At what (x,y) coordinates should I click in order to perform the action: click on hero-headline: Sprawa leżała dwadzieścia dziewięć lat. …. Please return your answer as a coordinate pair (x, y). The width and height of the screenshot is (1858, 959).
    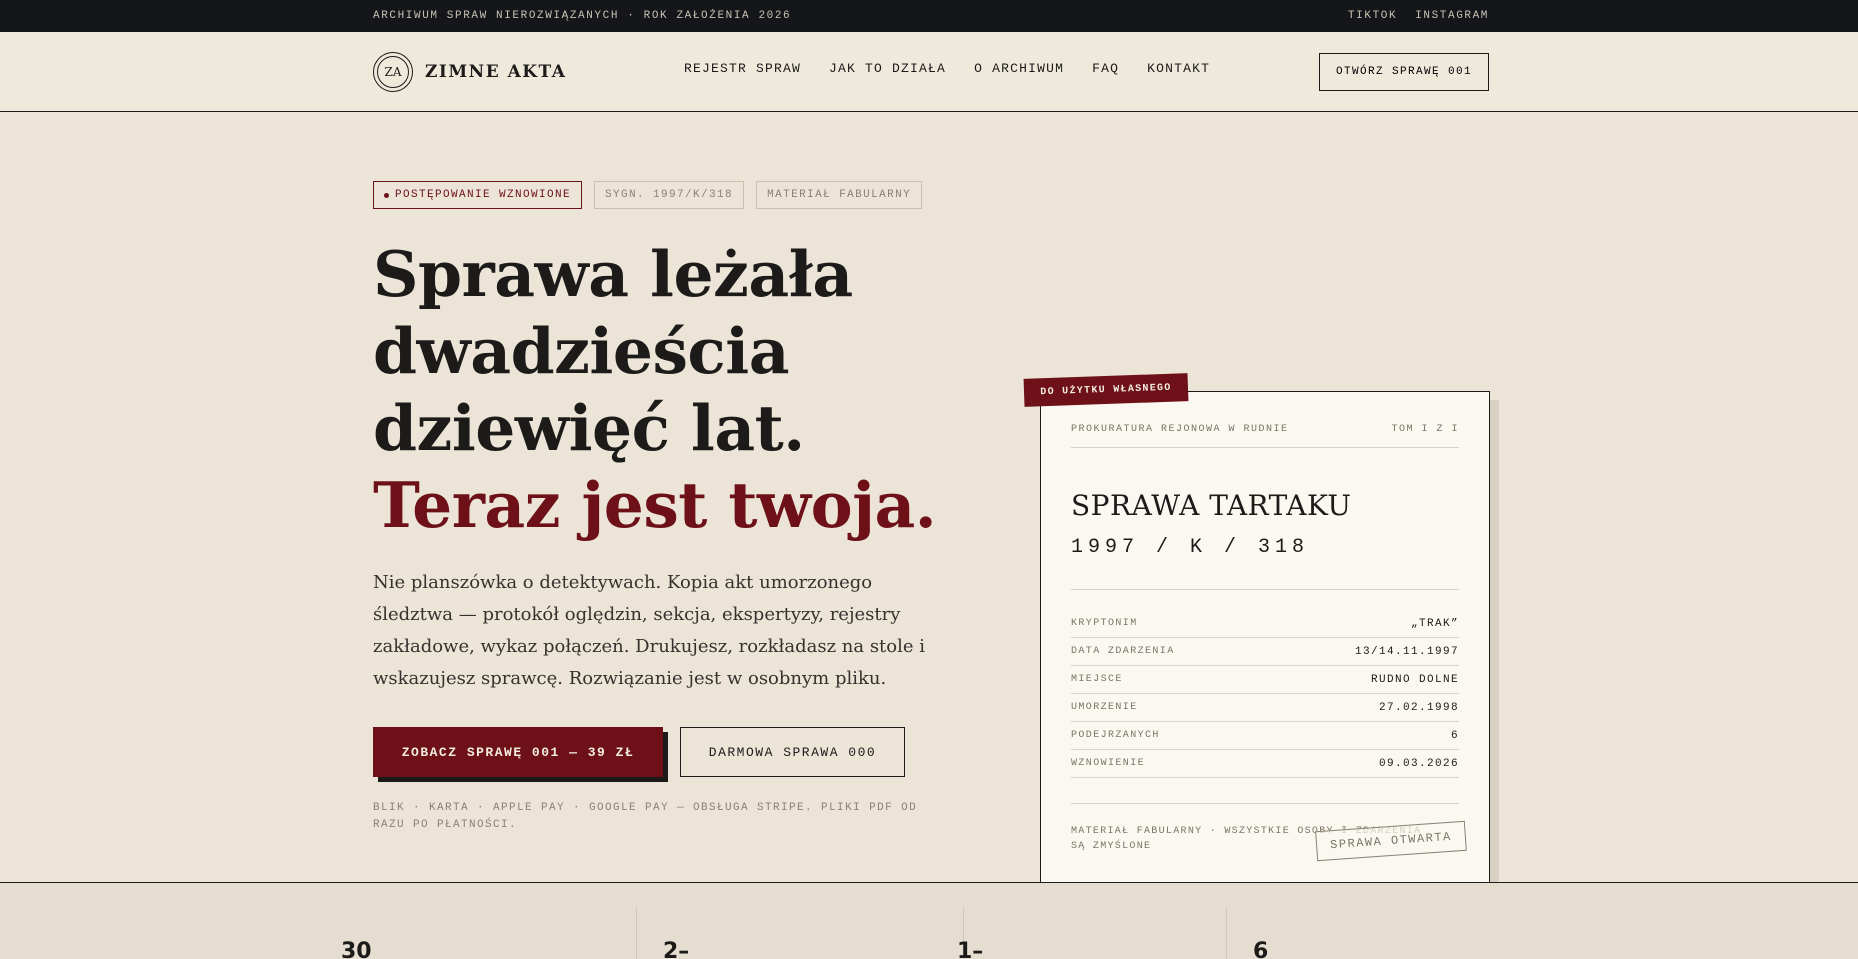
    Looking at the image, I should click on (683, 390).